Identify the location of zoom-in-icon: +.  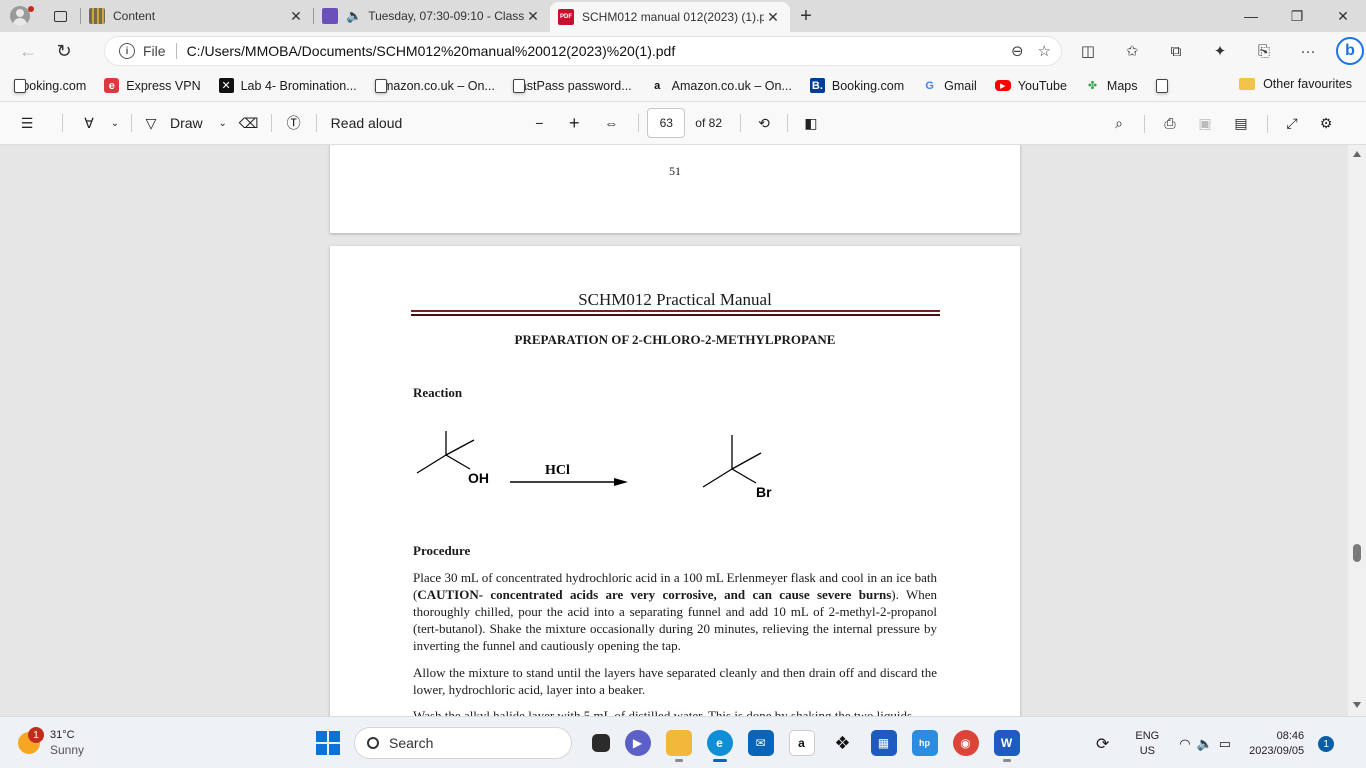
(574, 123).